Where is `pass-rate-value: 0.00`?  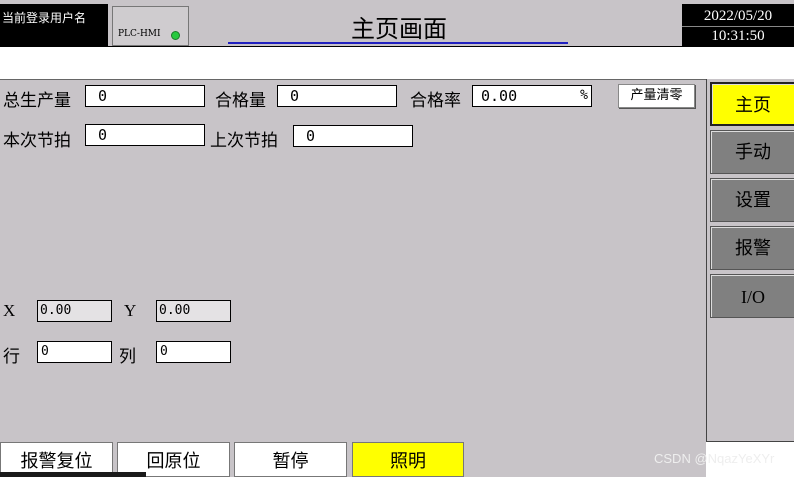
pass-rate-value: 0.00 is located at coordinates (499, 96).